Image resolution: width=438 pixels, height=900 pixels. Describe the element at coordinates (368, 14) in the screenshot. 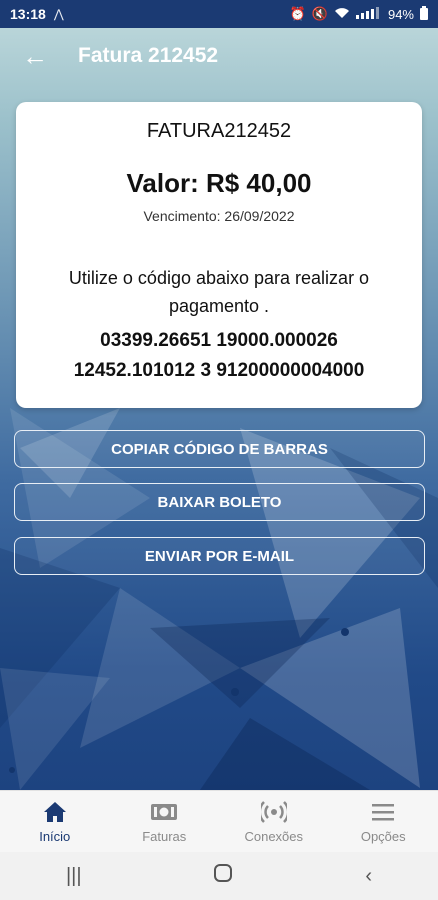

I see `signal-icon` at that location.